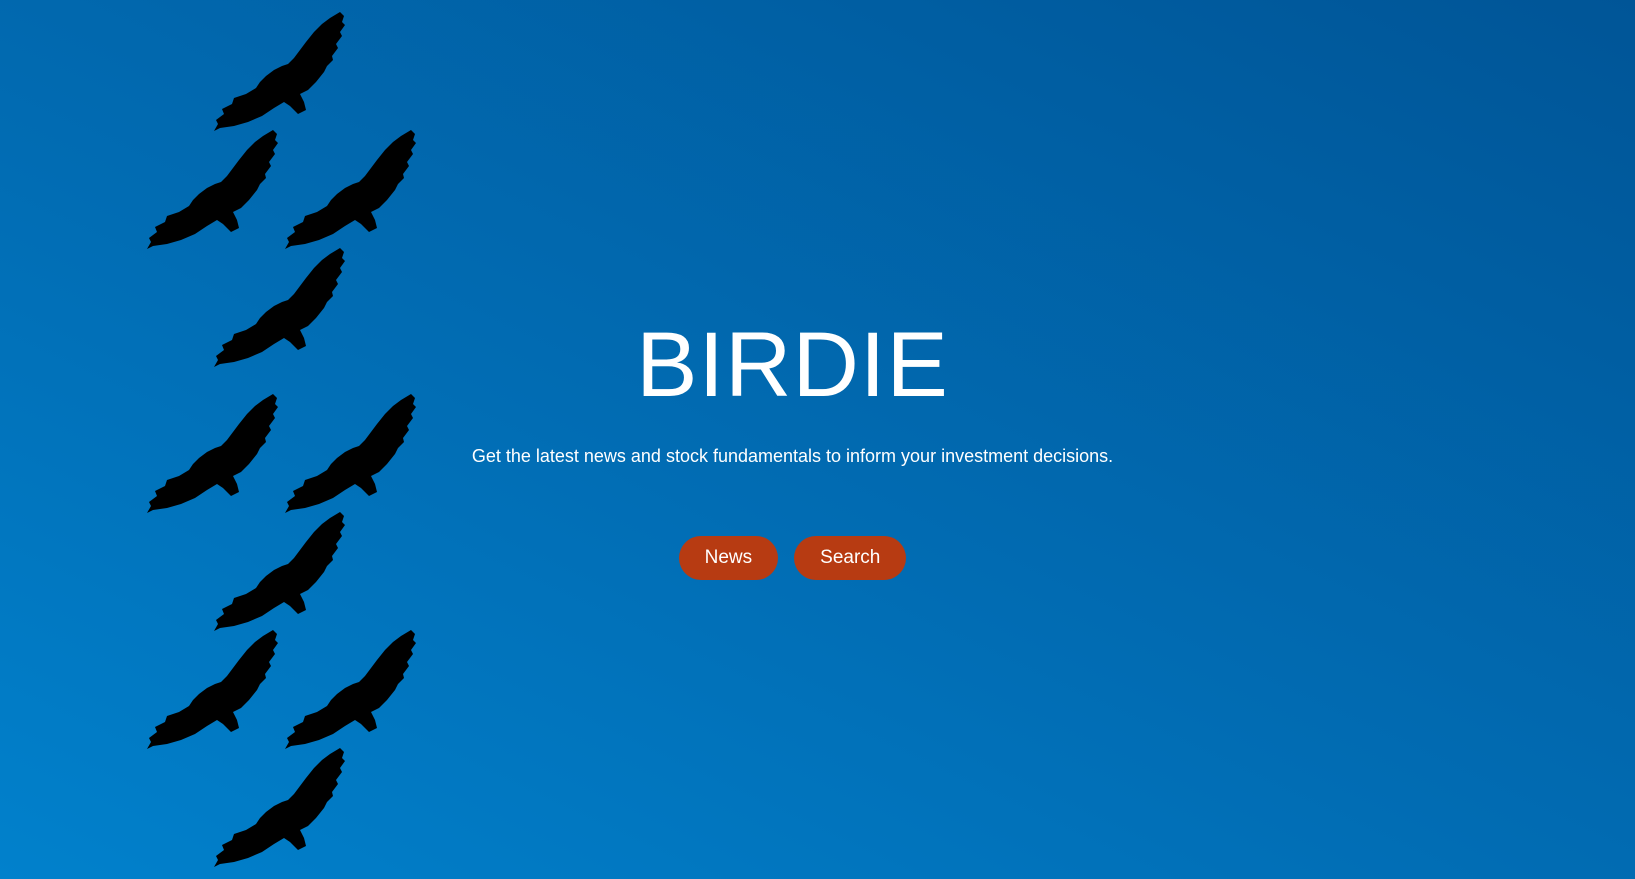  What do you see at coordinates (850, 558) in the screenshot?
I see `search-button: Search` at bounding box center [850, 558].